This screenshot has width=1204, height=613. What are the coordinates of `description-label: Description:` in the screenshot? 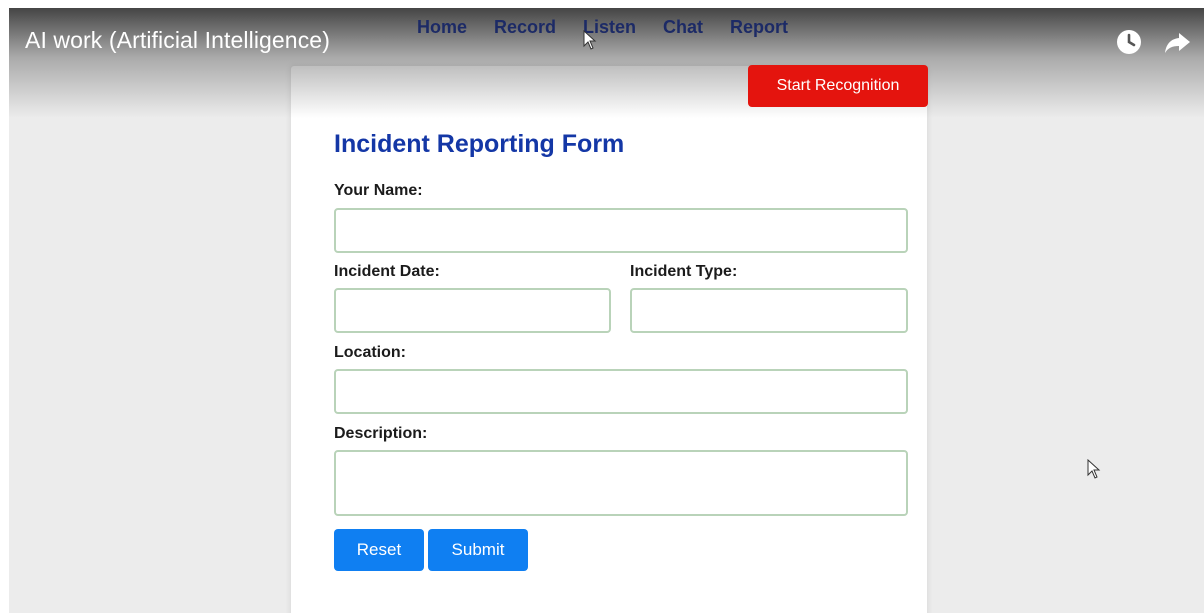 It's located at (381, 433).